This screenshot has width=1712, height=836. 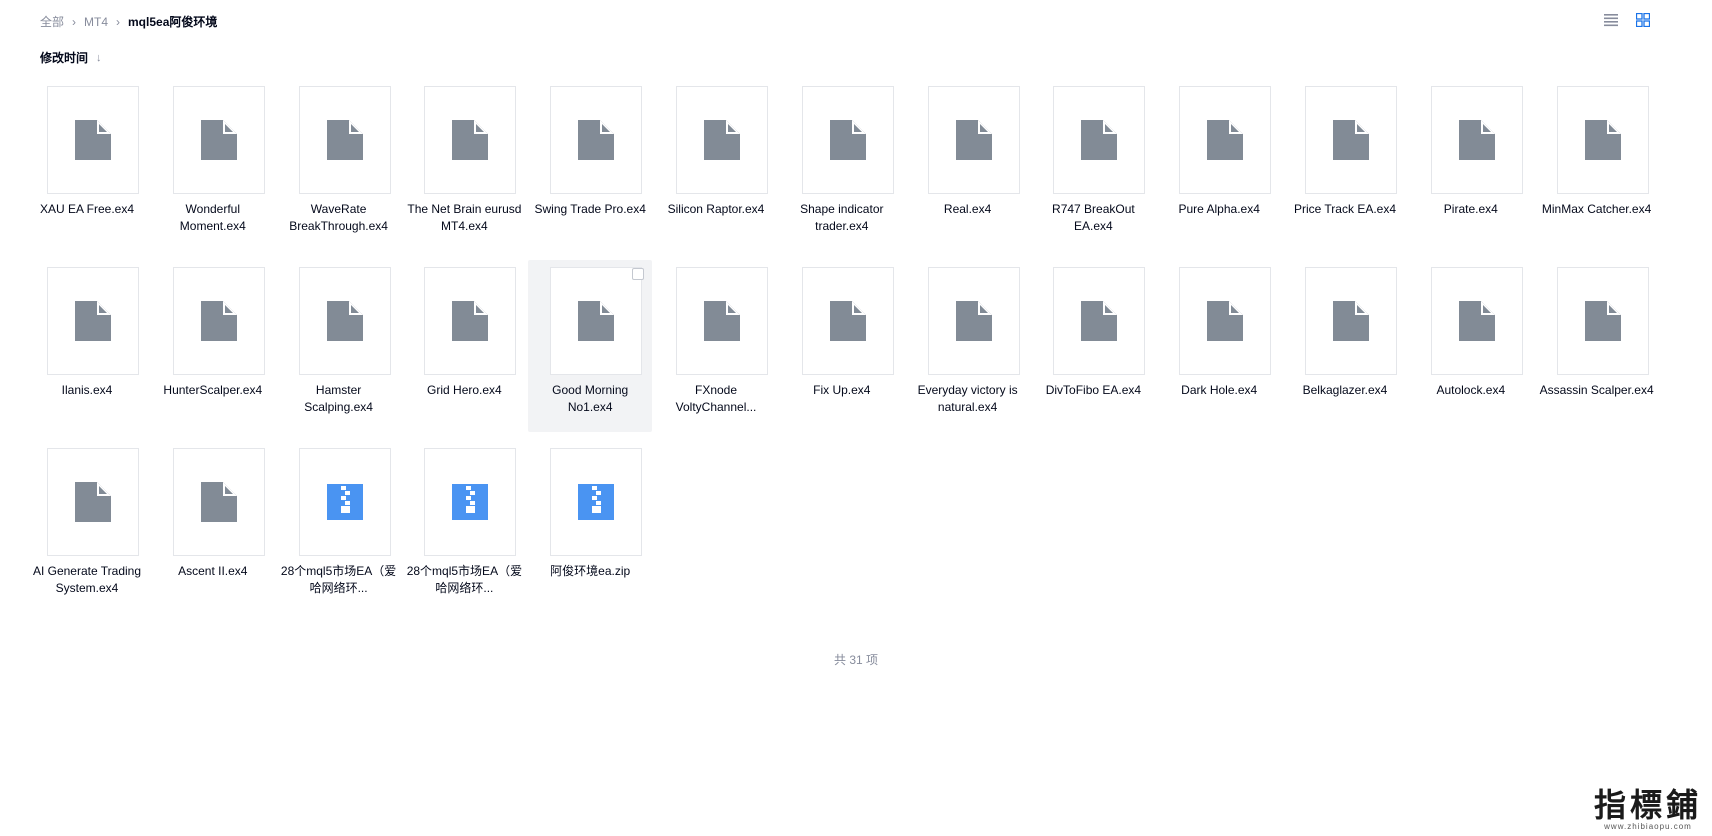 What do you see at coordinates (213, 571) in the screenshot?
I see `file-name: Ascent II.ex4` at bounding box center [213, 571].